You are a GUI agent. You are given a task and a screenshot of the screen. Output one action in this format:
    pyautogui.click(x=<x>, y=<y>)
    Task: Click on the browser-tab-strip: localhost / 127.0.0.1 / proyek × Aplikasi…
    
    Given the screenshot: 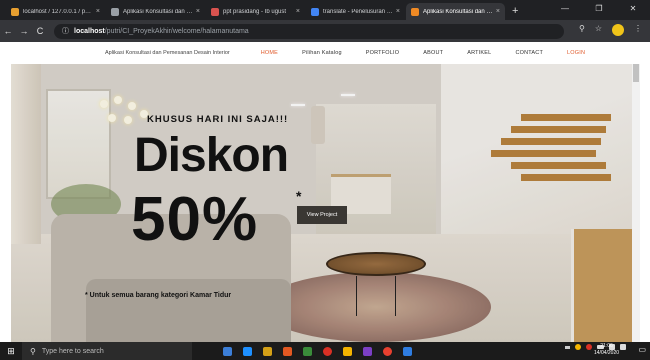 What is the action you would take?
    pyautogui.click(x=325, y=10)
    